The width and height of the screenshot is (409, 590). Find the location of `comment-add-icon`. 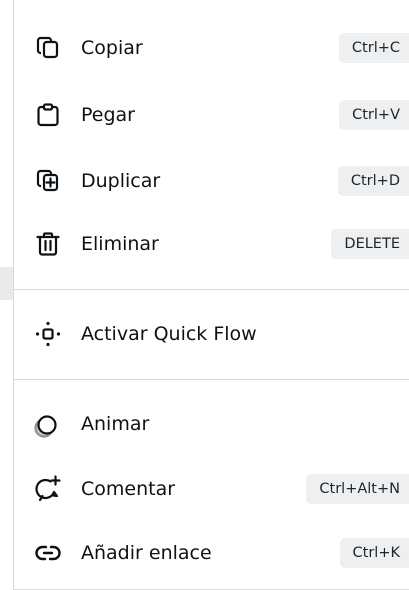

comment-add-icon is located at coordinates (48, 489).